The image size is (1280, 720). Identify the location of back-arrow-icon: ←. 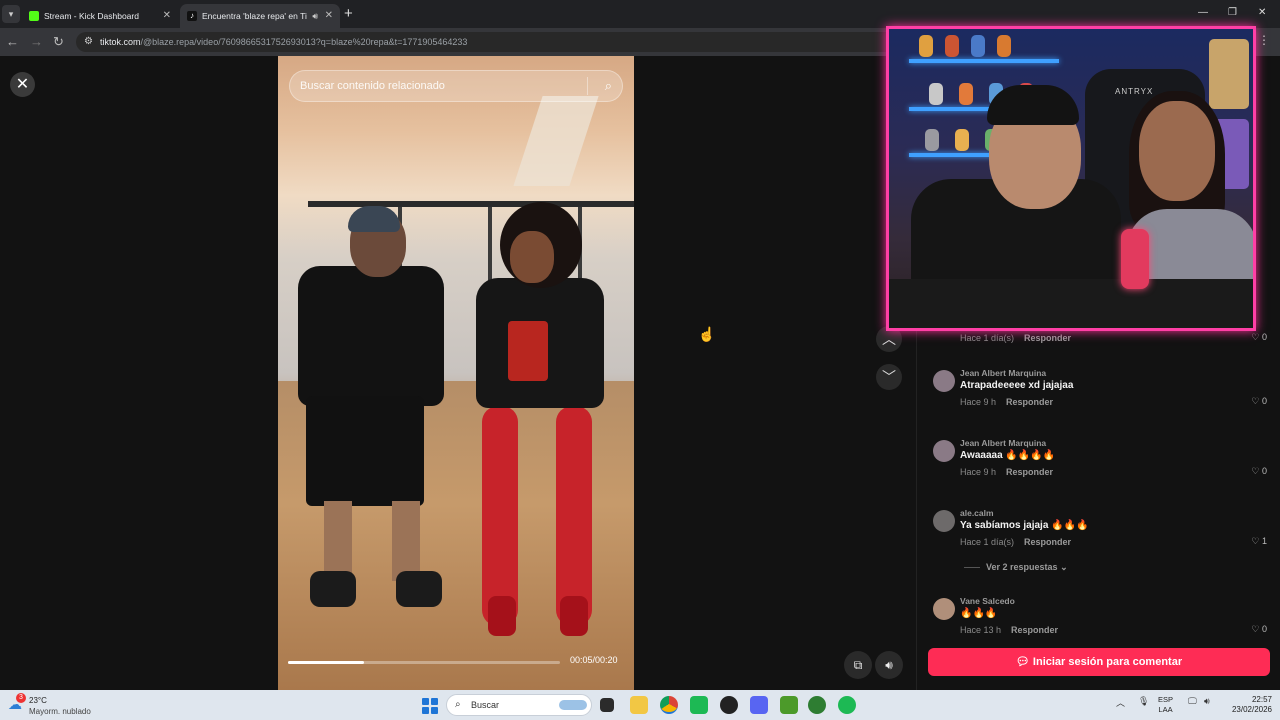
(12, 42).